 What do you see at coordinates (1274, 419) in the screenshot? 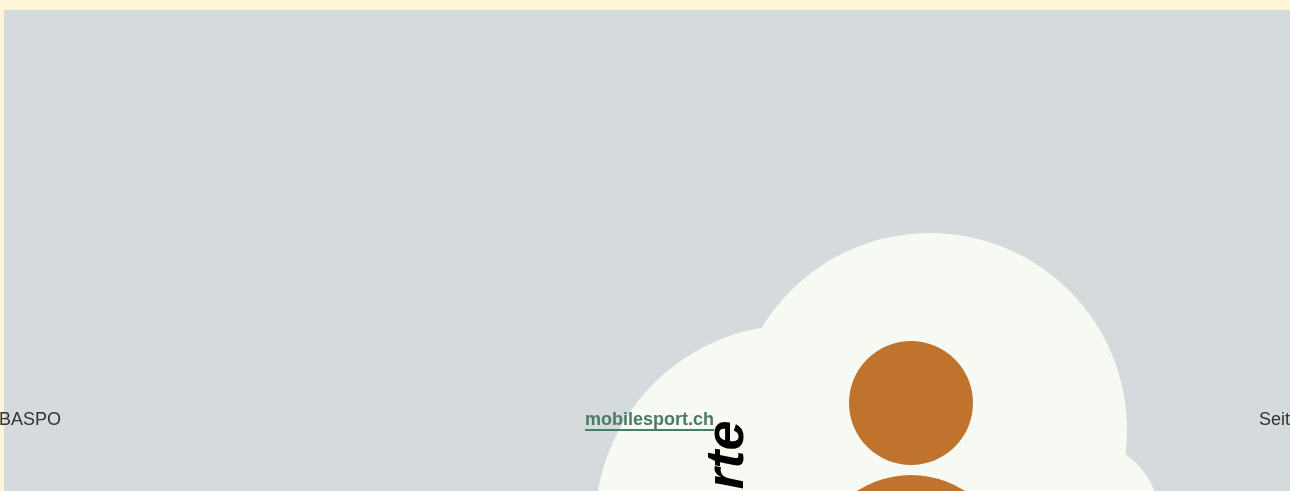
I see `page-label: Seit` at bounding box center [1274, 419].